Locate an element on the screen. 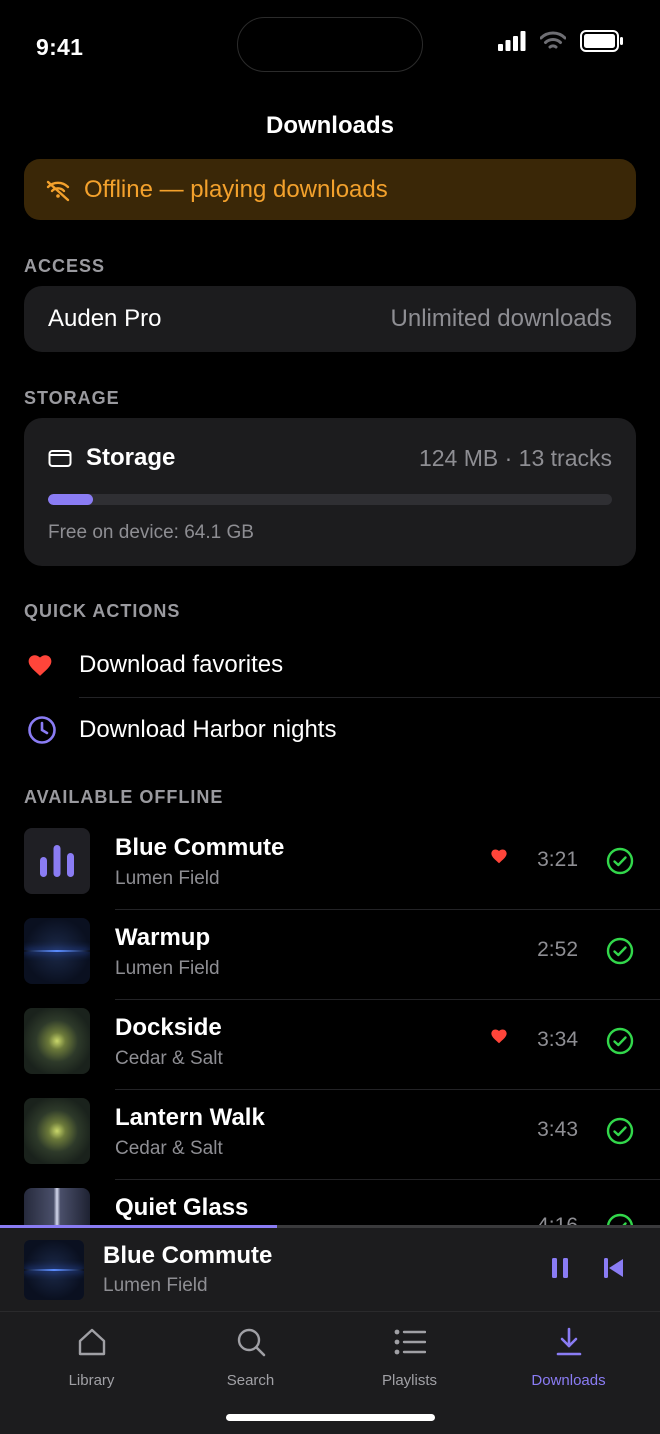 Image resolution: width=660 pixels, height=1434 pixels. track-duration: 4:16 is located at coordinates (557, 1219).